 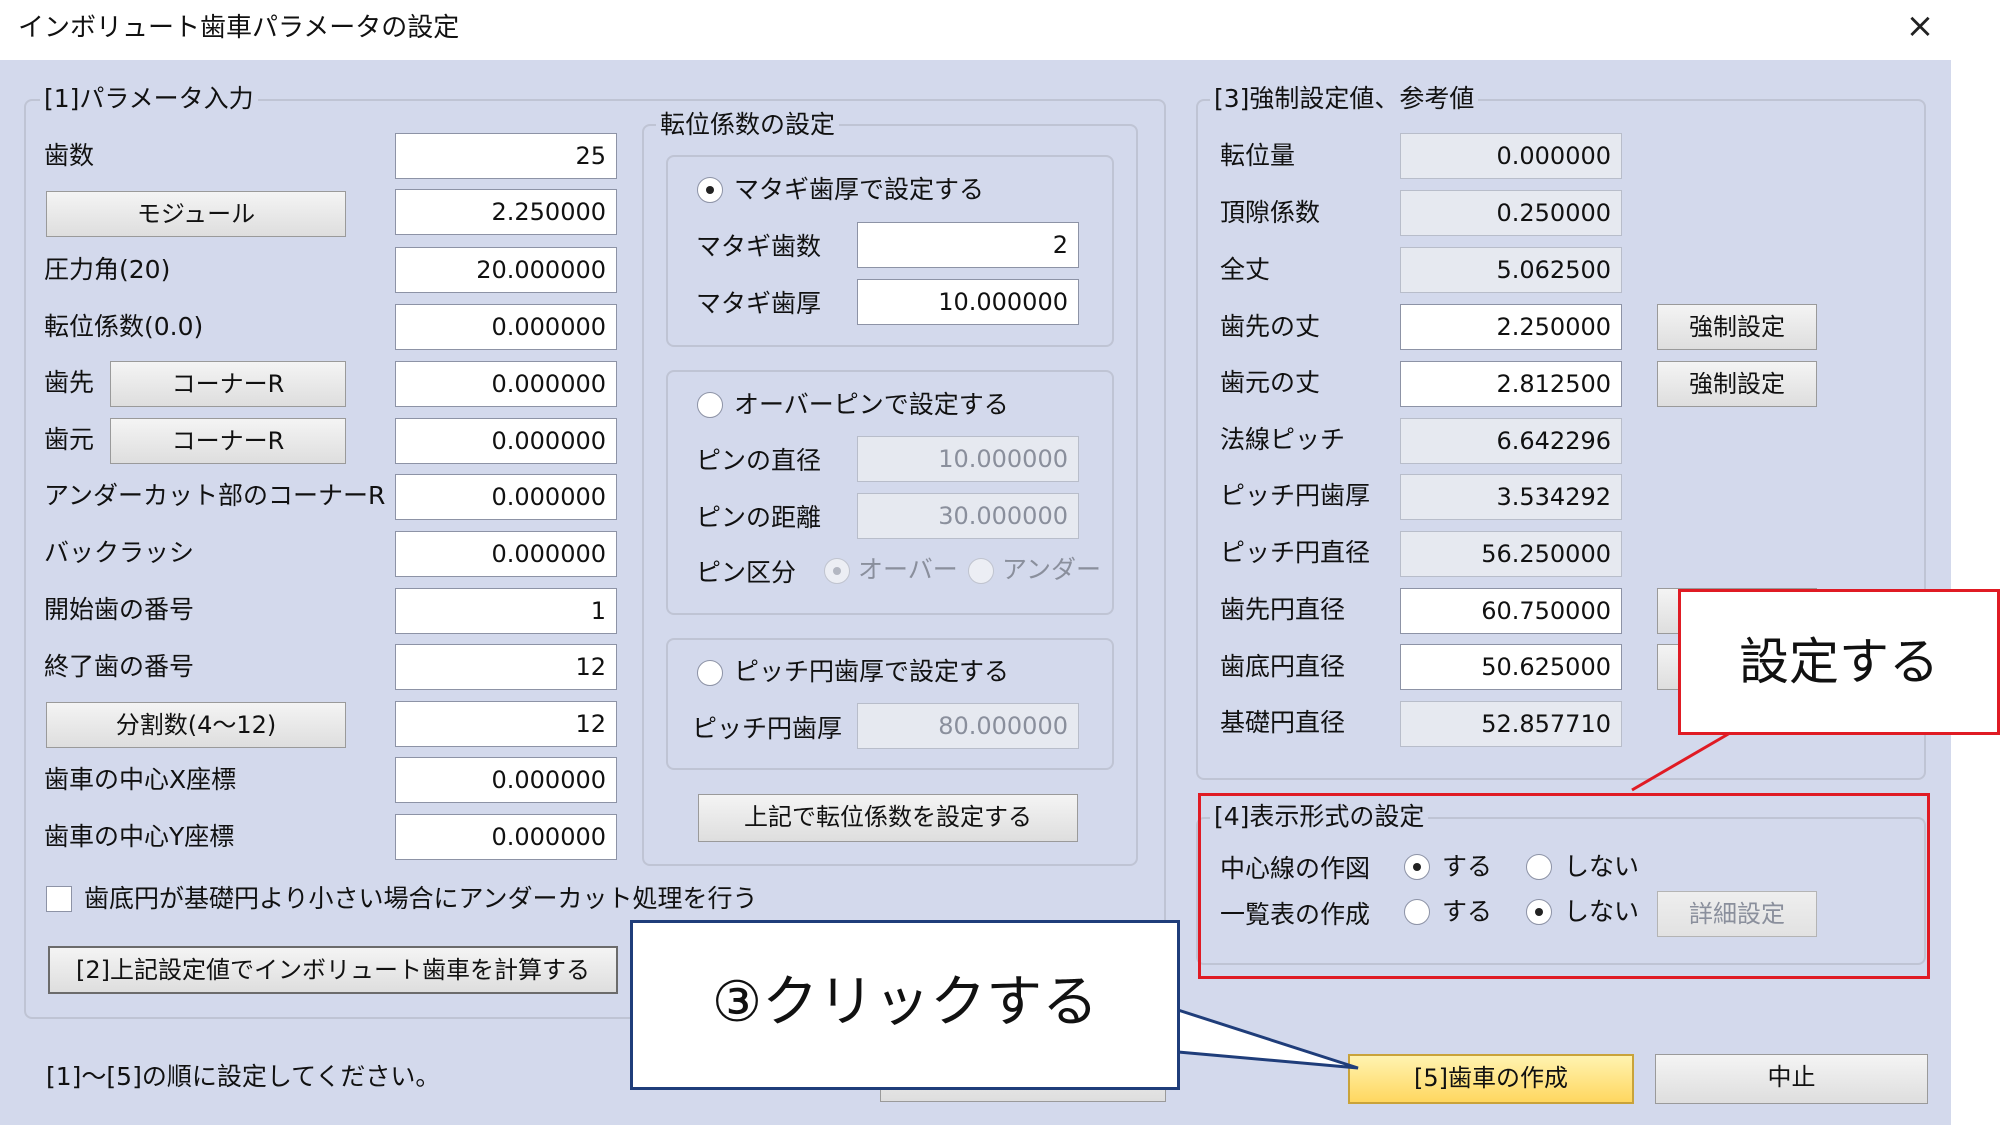 What do you see at coordinates (1267, 1038) in the screenshot?
I see `click-pointer-tail` at bounding box center [1267, 1038].